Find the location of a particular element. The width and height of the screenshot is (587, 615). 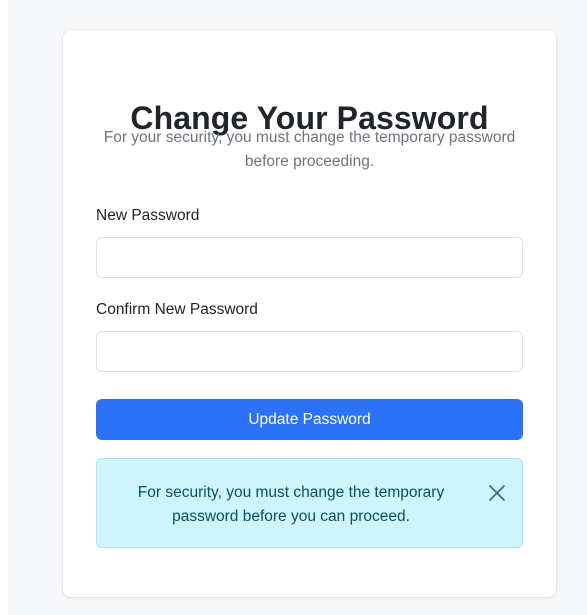

new-password-label: New Password is located at coordinates (148, 215).